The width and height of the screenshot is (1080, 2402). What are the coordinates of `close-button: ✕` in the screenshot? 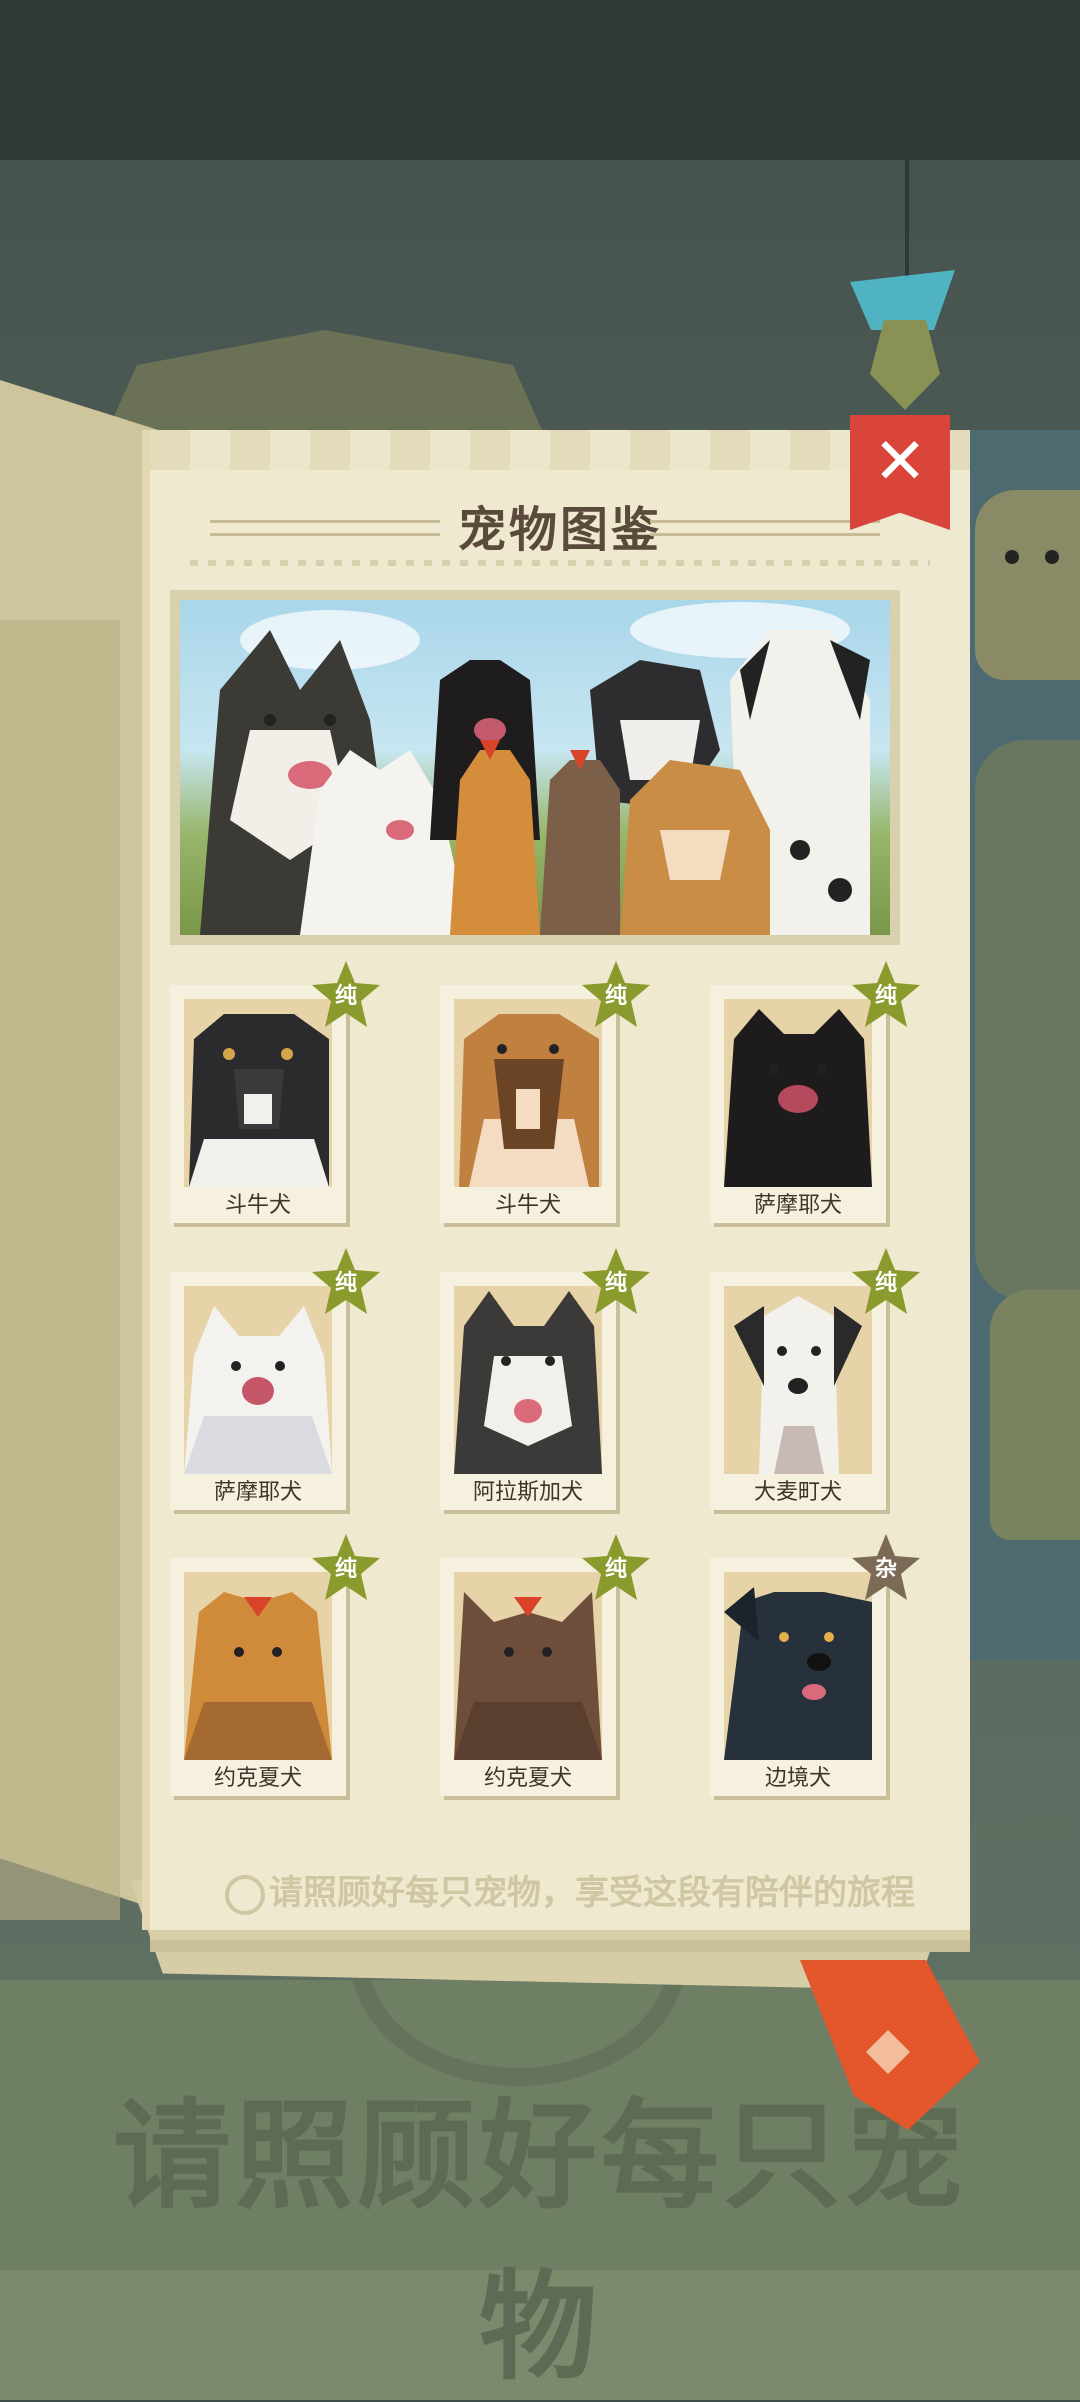 It's located at (900, 472).